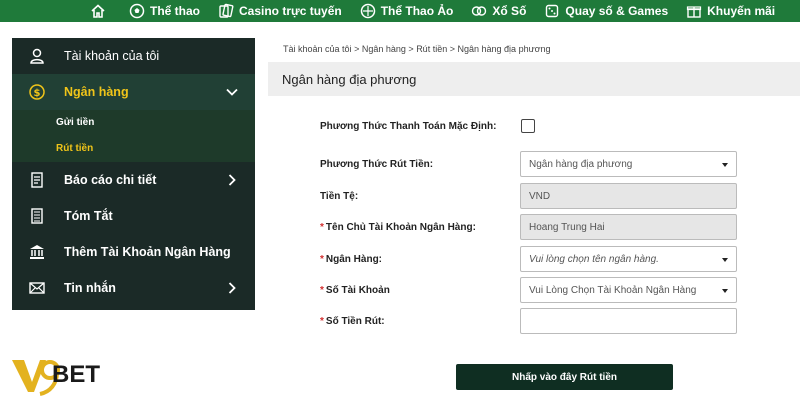  Describe the element at coordinates (37, 56) in the screenshot. I see `user-icon` at that location.